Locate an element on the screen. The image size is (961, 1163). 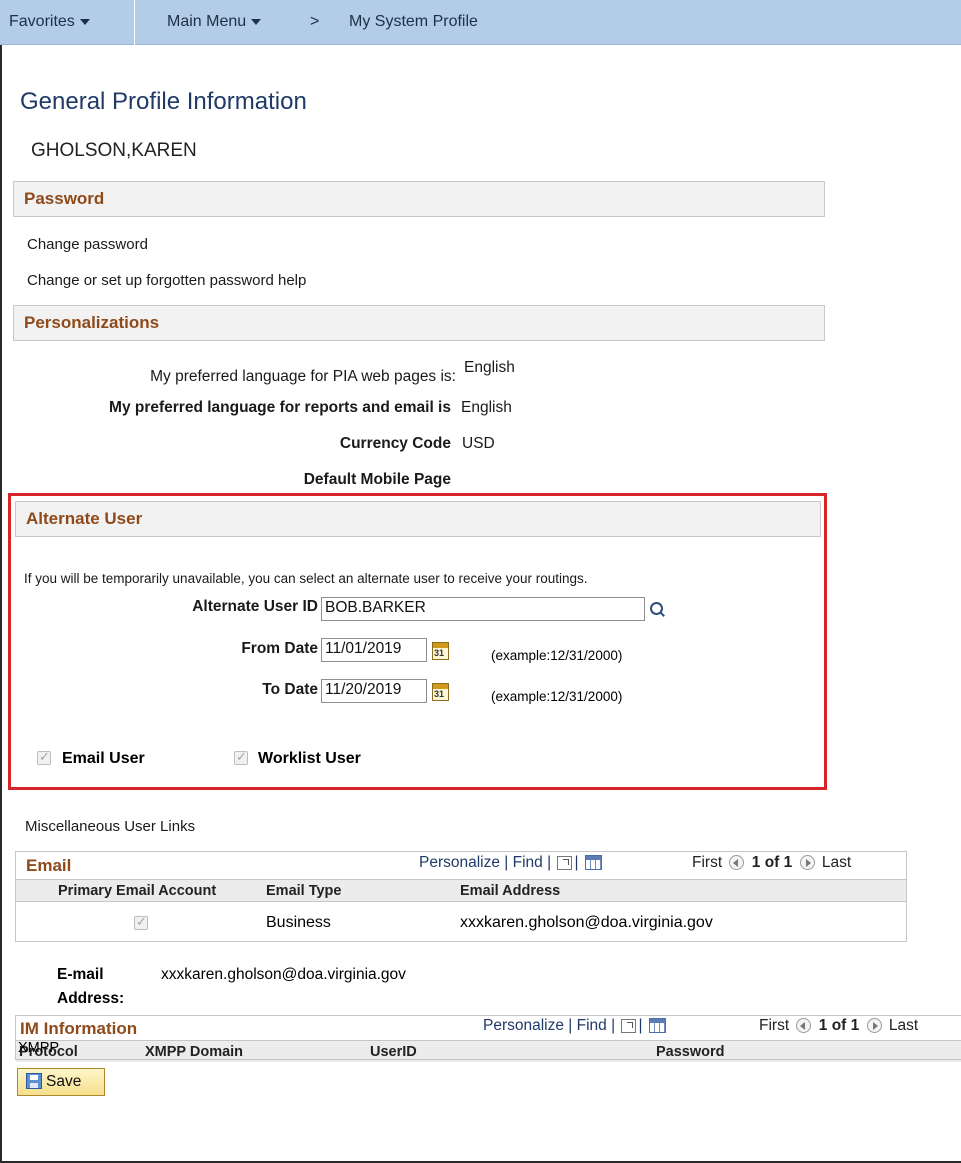
alternate-user-section-header: Alternate User is located at coordinates (418, 519).